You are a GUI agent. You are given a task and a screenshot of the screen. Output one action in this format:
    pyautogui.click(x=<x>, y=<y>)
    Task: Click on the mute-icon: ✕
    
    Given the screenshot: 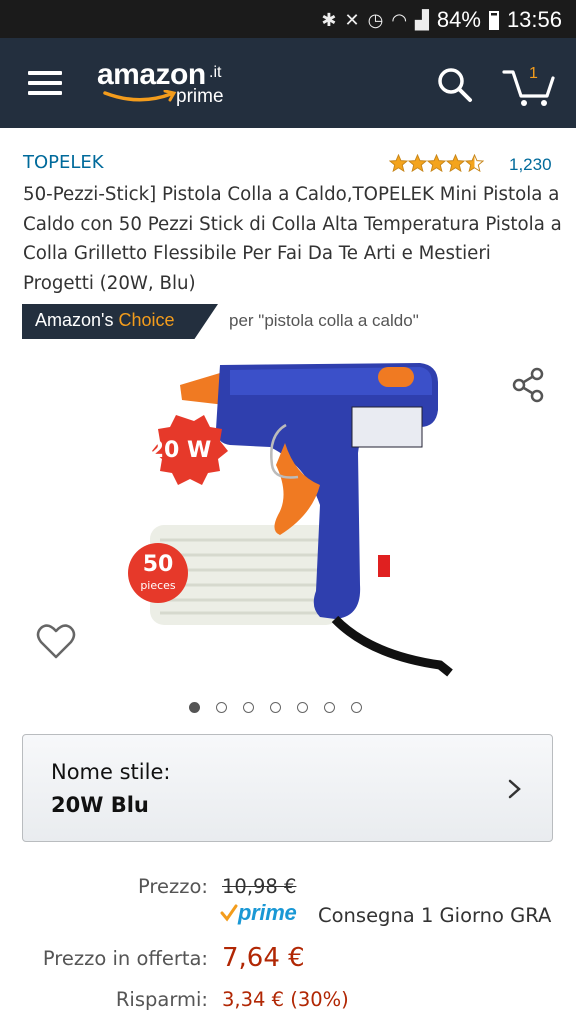 What is the action you would take?
    pyautogui.click(x=352, y=19)
    